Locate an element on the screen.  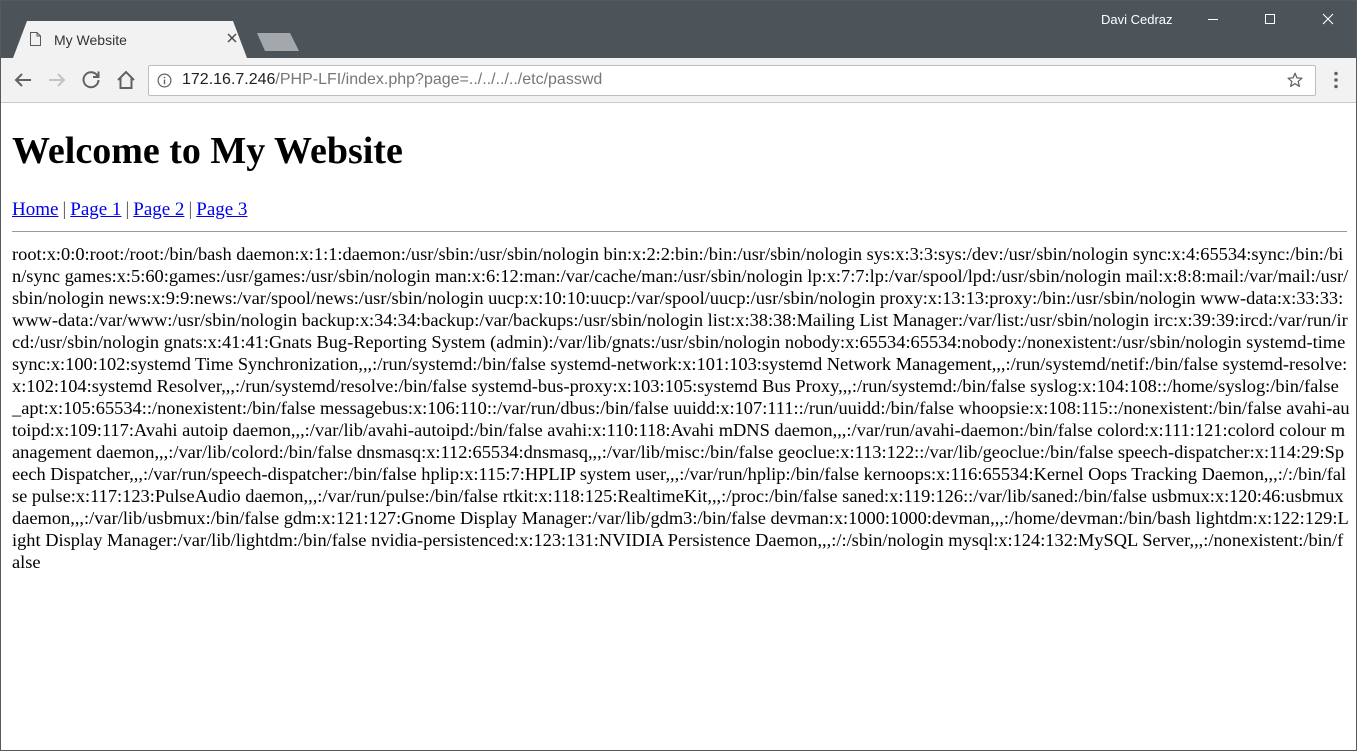
site-nav: Home | Page 1 | Page 2 | Page 3 is located at coordinates (129, 210).